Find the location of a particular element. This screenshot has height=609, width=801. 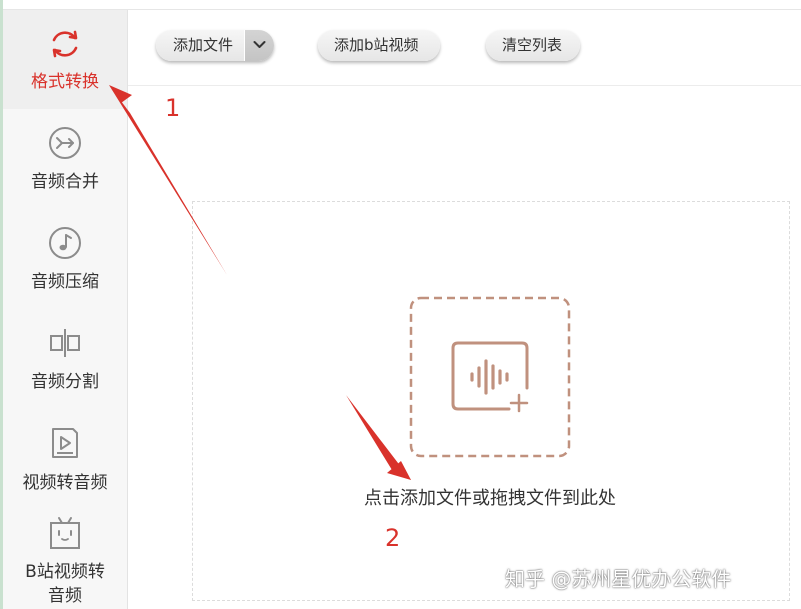

watermark: 知乎 @苏州星优办公软件 is located at coordinates (618, 579).